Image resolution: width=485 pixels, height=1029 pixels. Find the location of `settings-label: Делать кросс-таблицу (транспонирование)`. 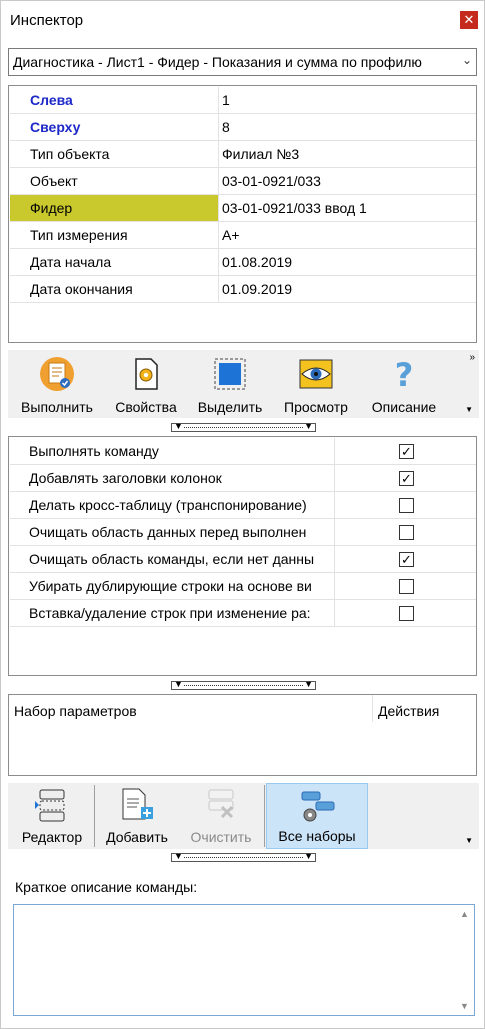

settings-label: Делать кросс-таблицу (транспонирование) is located at coordinates (172, 505).